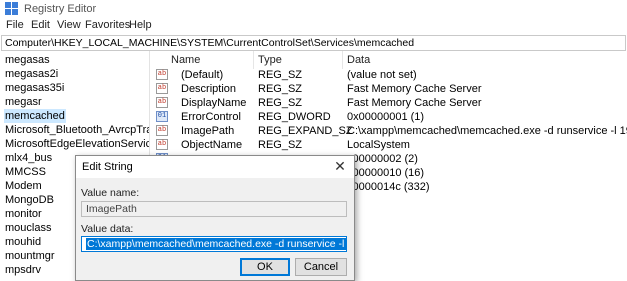 The image size is (627, 281). Describe the element at coordinates (107, 229) in the screenshot. I see `value-data-label: Value data:` at that location.